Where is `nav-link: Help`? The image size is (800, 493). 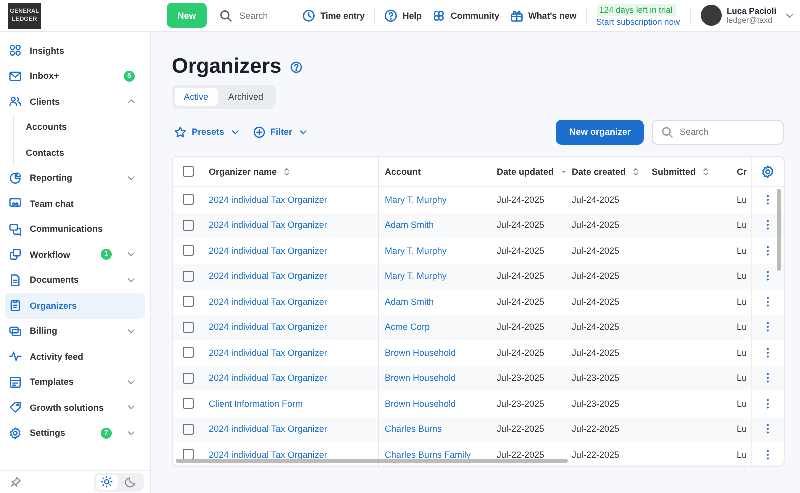
nav-link: Help is located at coordinates (403, 15).